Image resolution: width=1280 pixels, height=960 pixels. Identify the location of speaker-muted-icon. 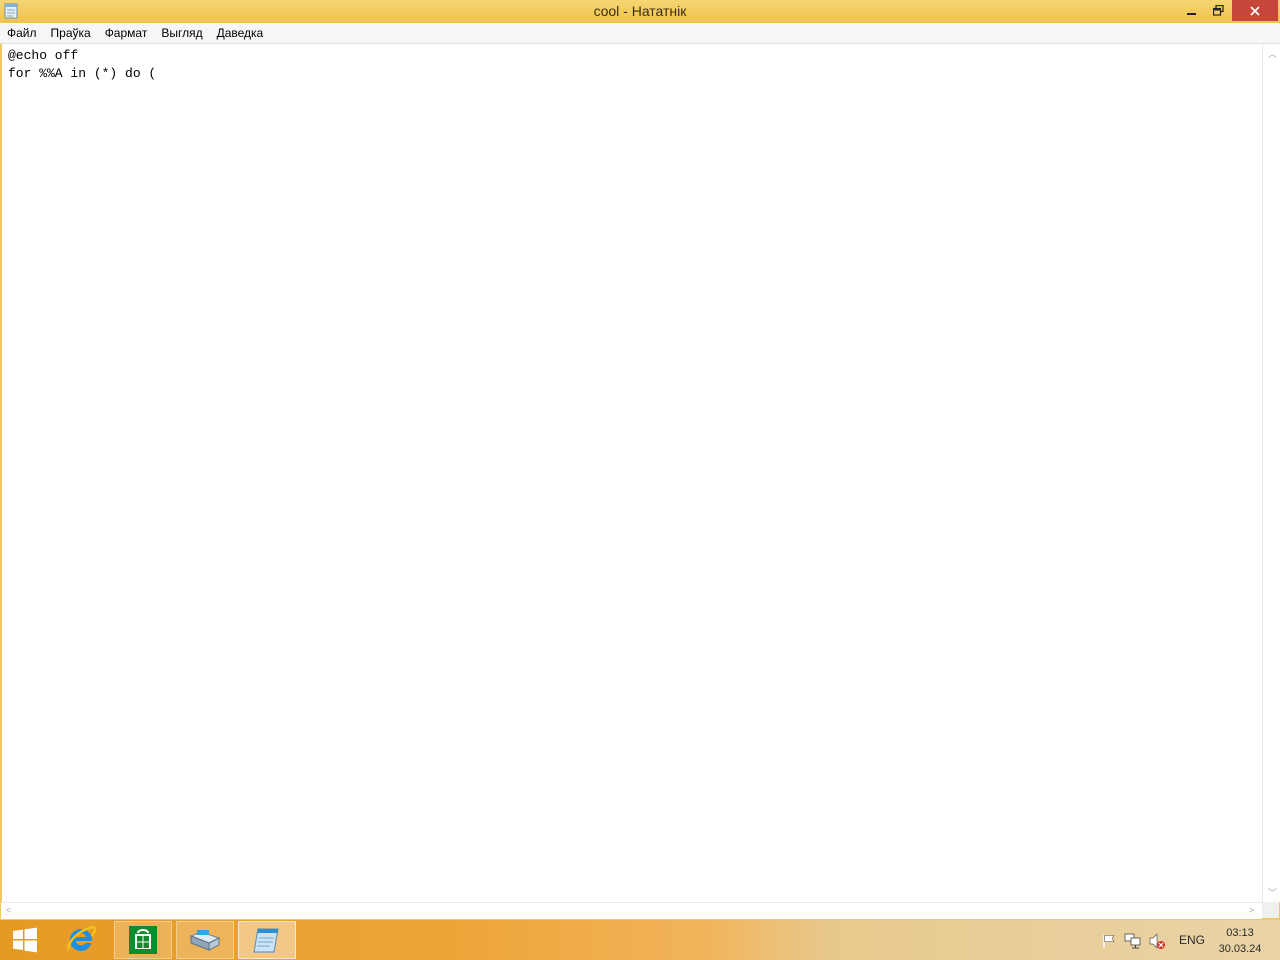
(1157, 941).